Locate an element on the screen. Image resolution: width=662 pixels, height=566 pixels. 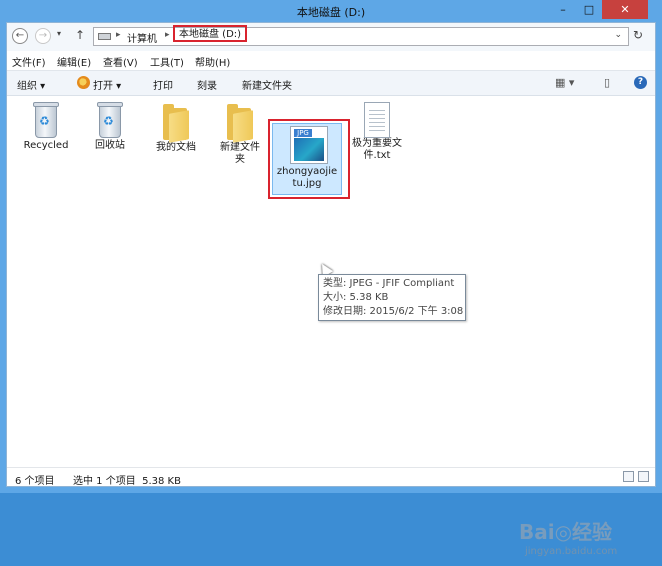
forward-button: → is located at coordinates (43, 36).